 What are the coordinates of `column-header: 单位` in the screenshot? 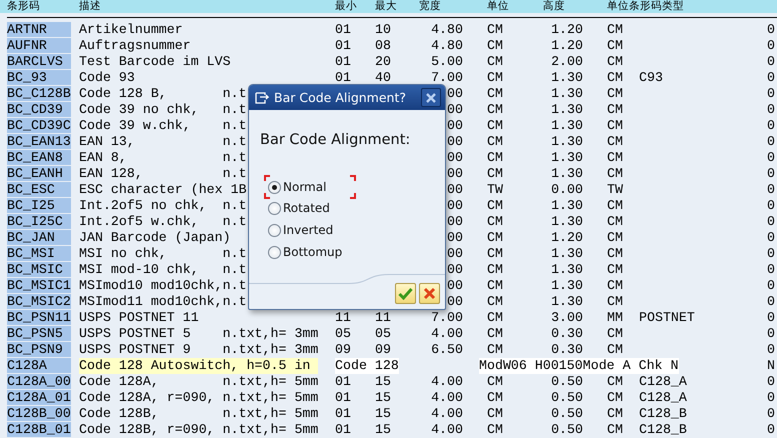 It's located at (498, 6).